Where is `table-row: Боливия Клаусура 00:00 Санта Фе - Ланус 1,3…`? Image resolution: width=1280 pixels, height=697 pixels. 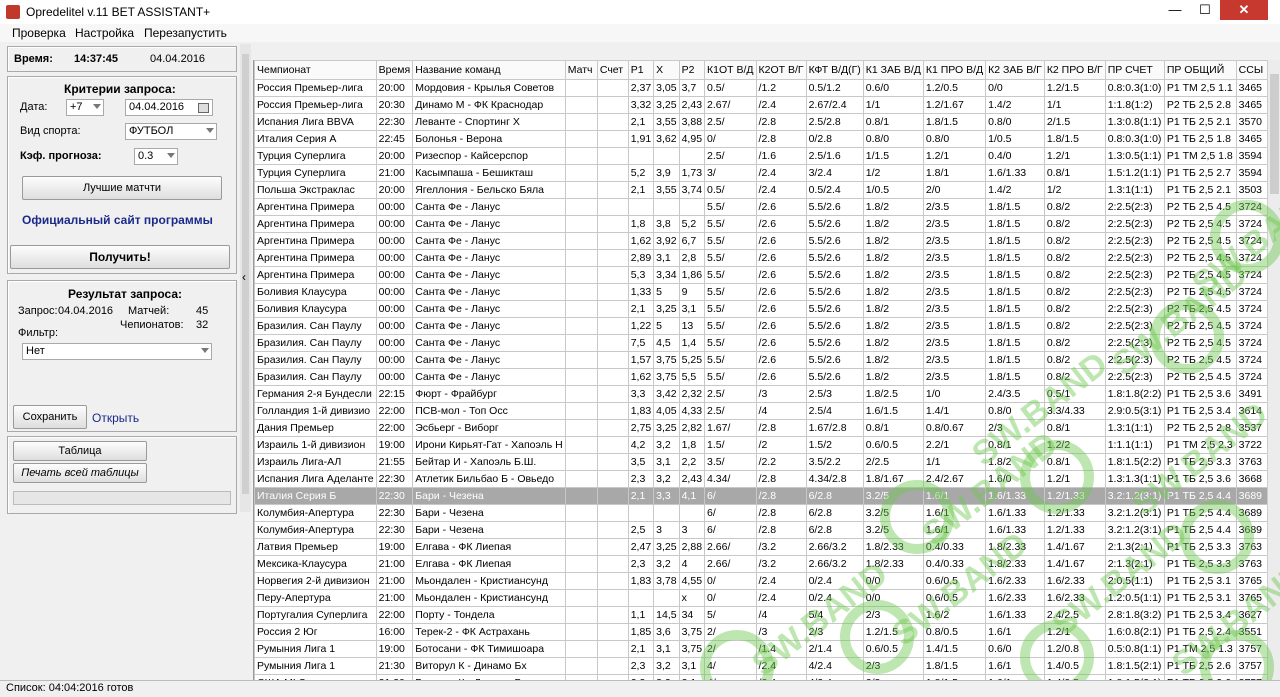
table-row: Боливия Клаусура 00:00 Санта Фе - Ланус 1,3… is located at coordinates (761, 292).